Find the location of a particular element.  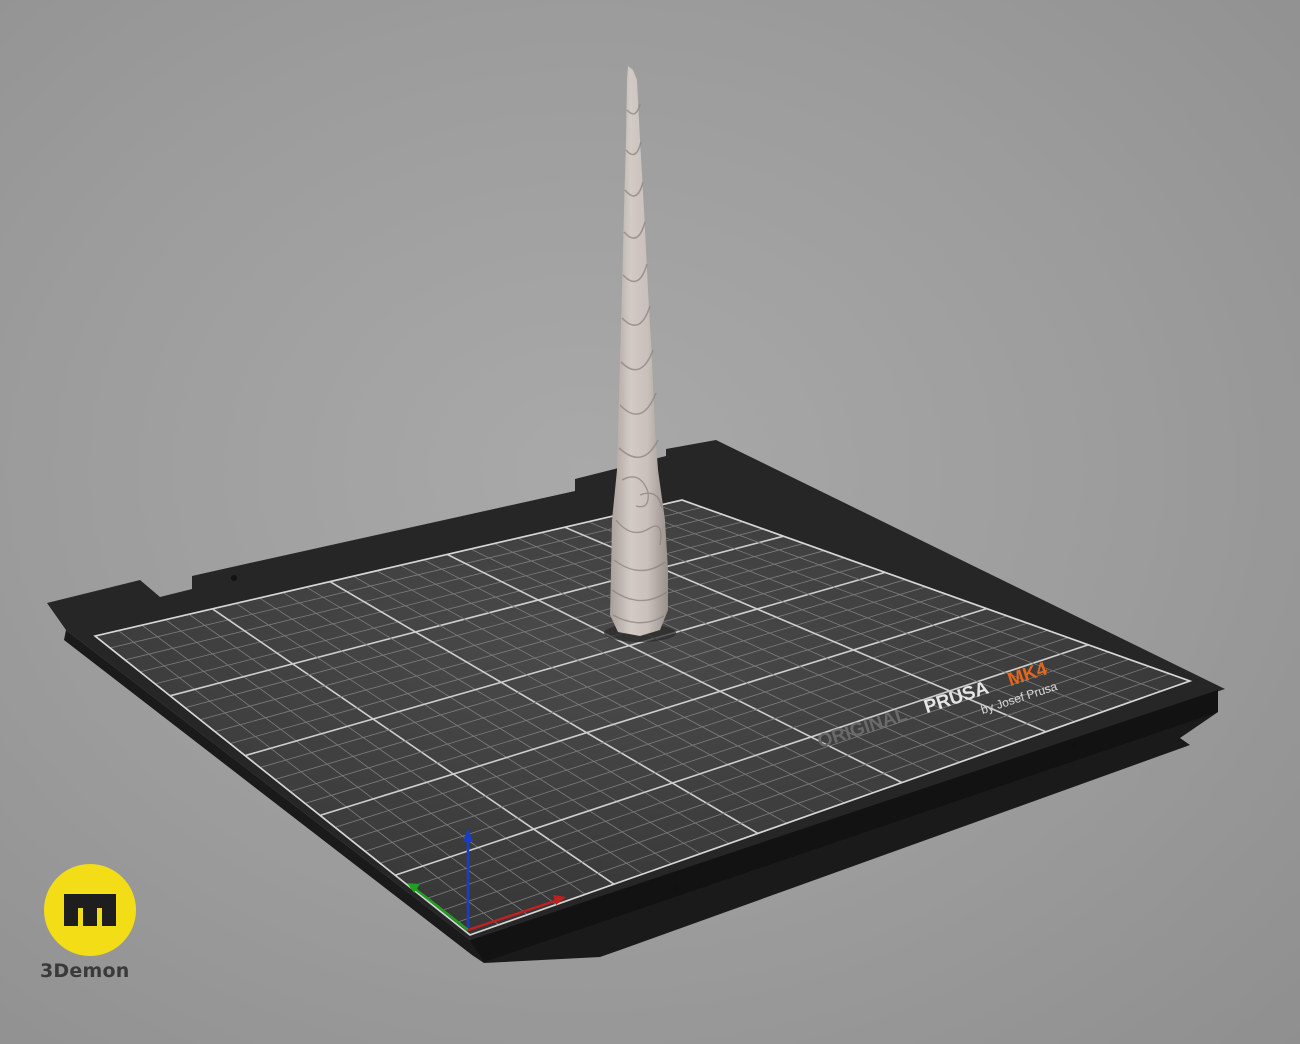

3demon-logo-icon is located at coordinates (90, 910).